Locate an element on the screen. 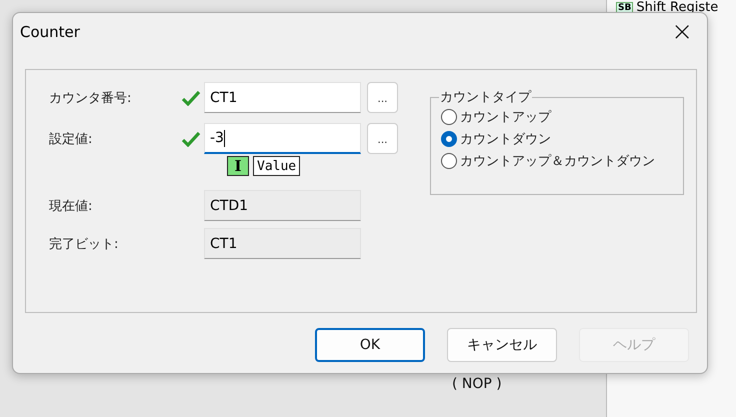 Image resolution: width=736 pixels, height=417 pixels. dialog-button: OK is located at coordinates (370, 345).